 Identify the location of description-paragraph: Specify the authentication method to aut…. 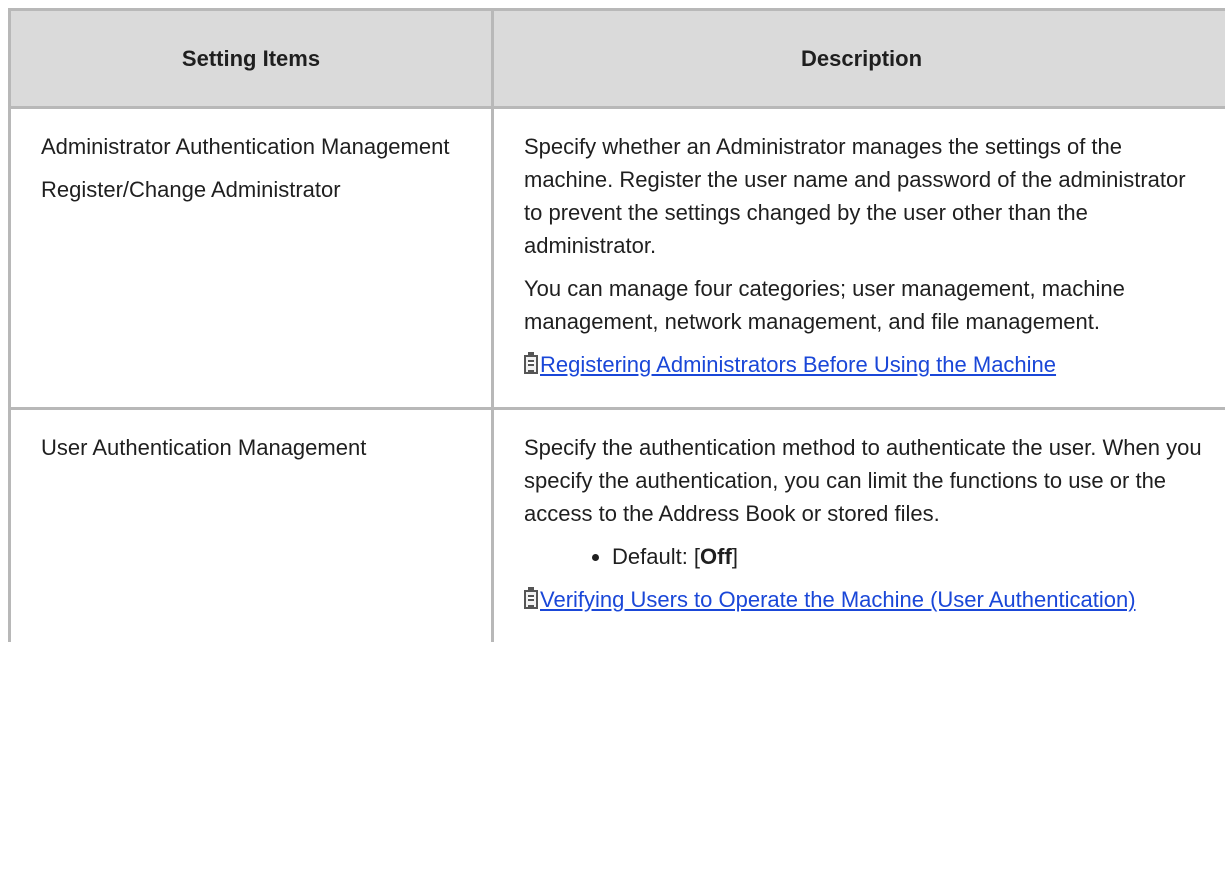
(863, 480).